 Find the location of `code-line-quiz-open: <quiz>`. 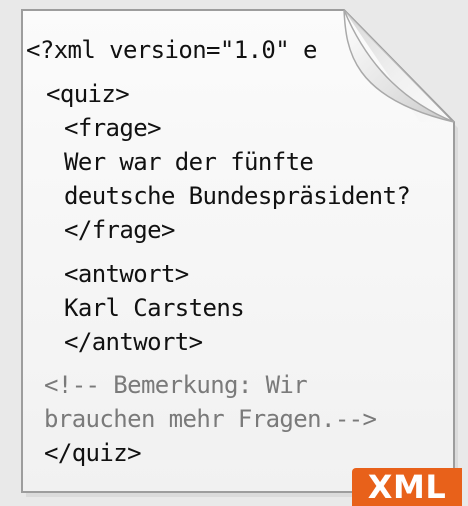

code-line-quiz-open: <quiz> is located at coordinates (88, 94).